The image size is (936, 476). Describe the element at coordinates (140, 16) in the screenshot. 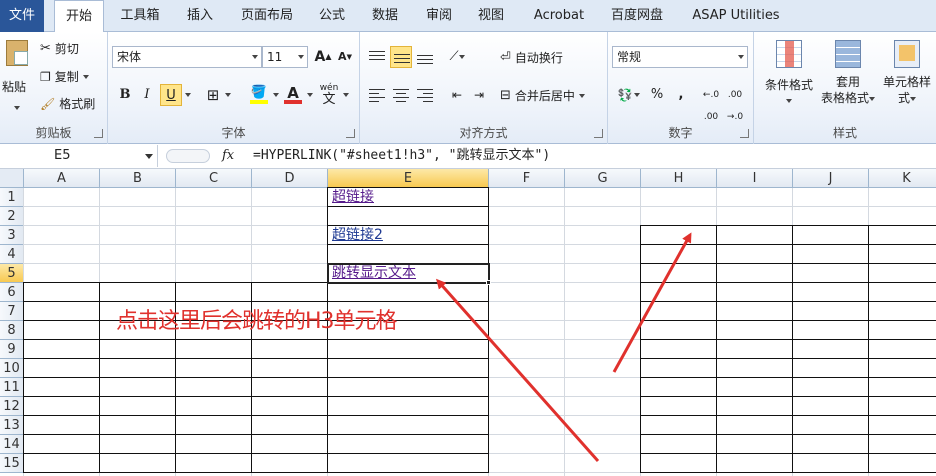

I see `tab-toolbox: 工具箱` at that location.